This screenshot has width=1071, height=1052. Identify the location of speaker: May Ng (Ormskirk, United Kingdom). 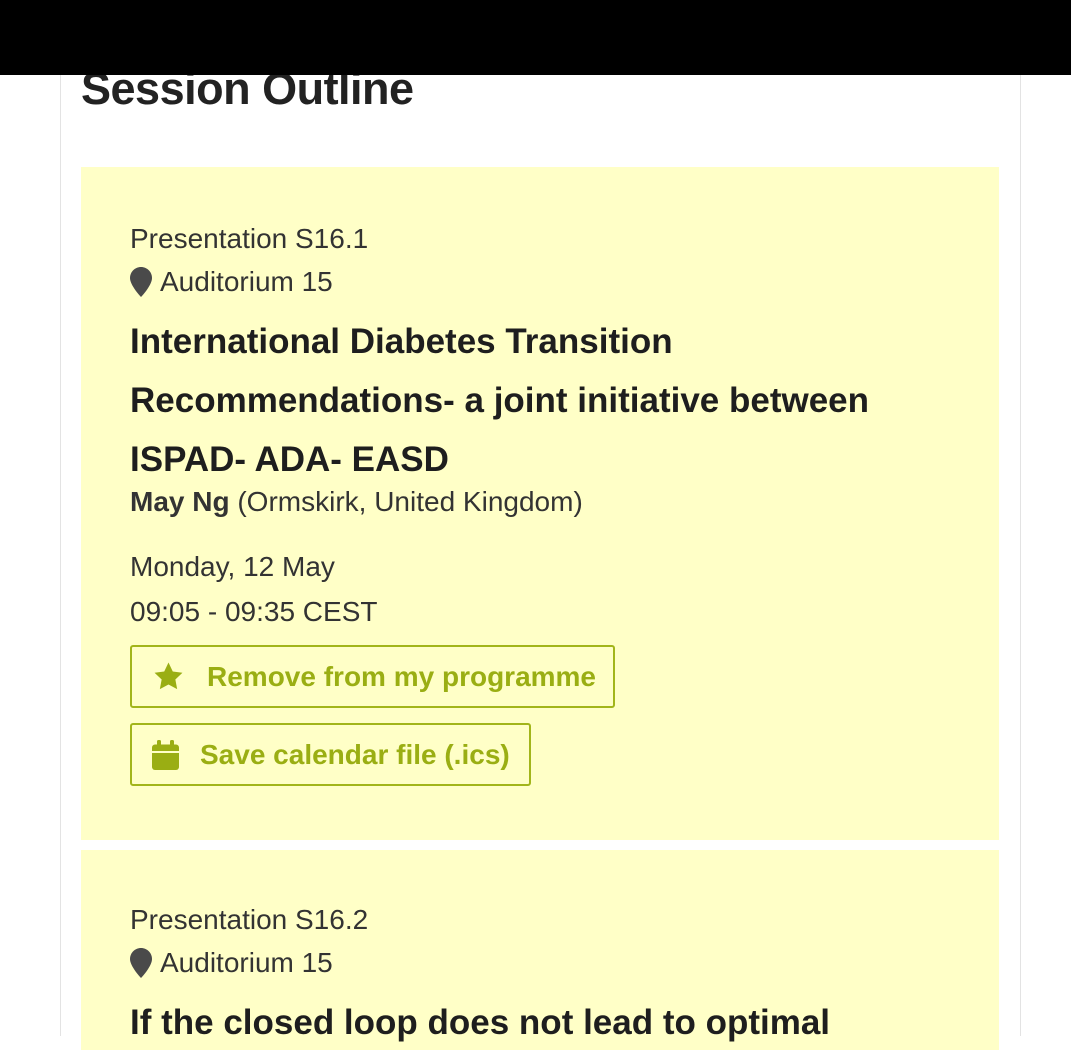
(356, 502).